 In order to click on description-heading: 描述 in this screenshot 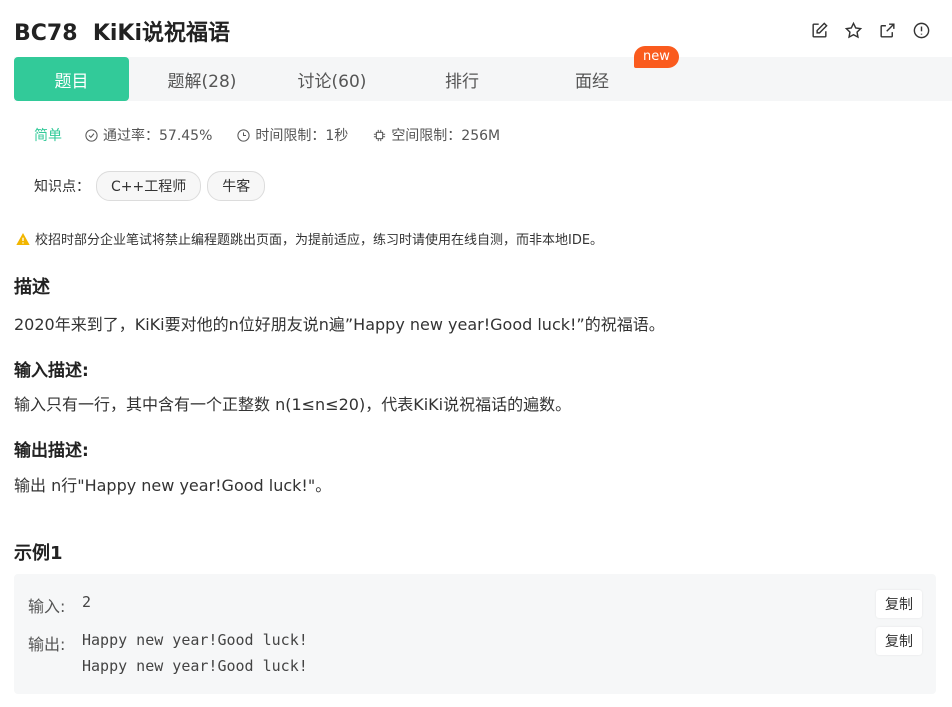, I will do `click(32, 287)`.